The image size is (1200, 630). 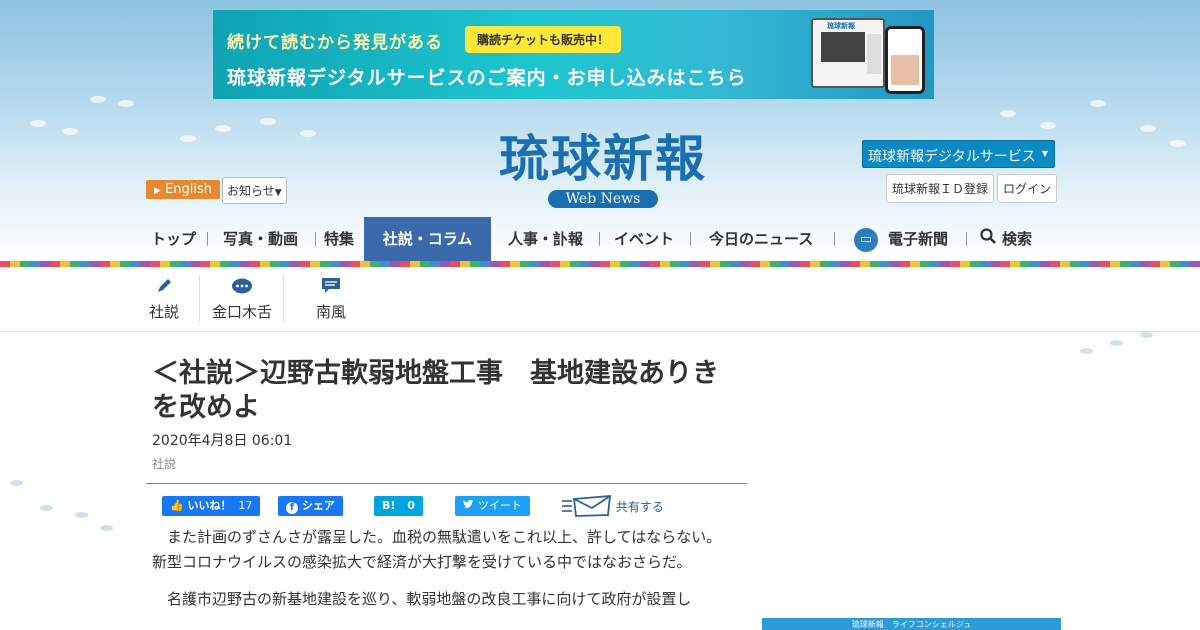 What do you see at coordinates (613, 507) in the screenshot?
I see `share-button: 共有する` at bounding box center [613, 507].